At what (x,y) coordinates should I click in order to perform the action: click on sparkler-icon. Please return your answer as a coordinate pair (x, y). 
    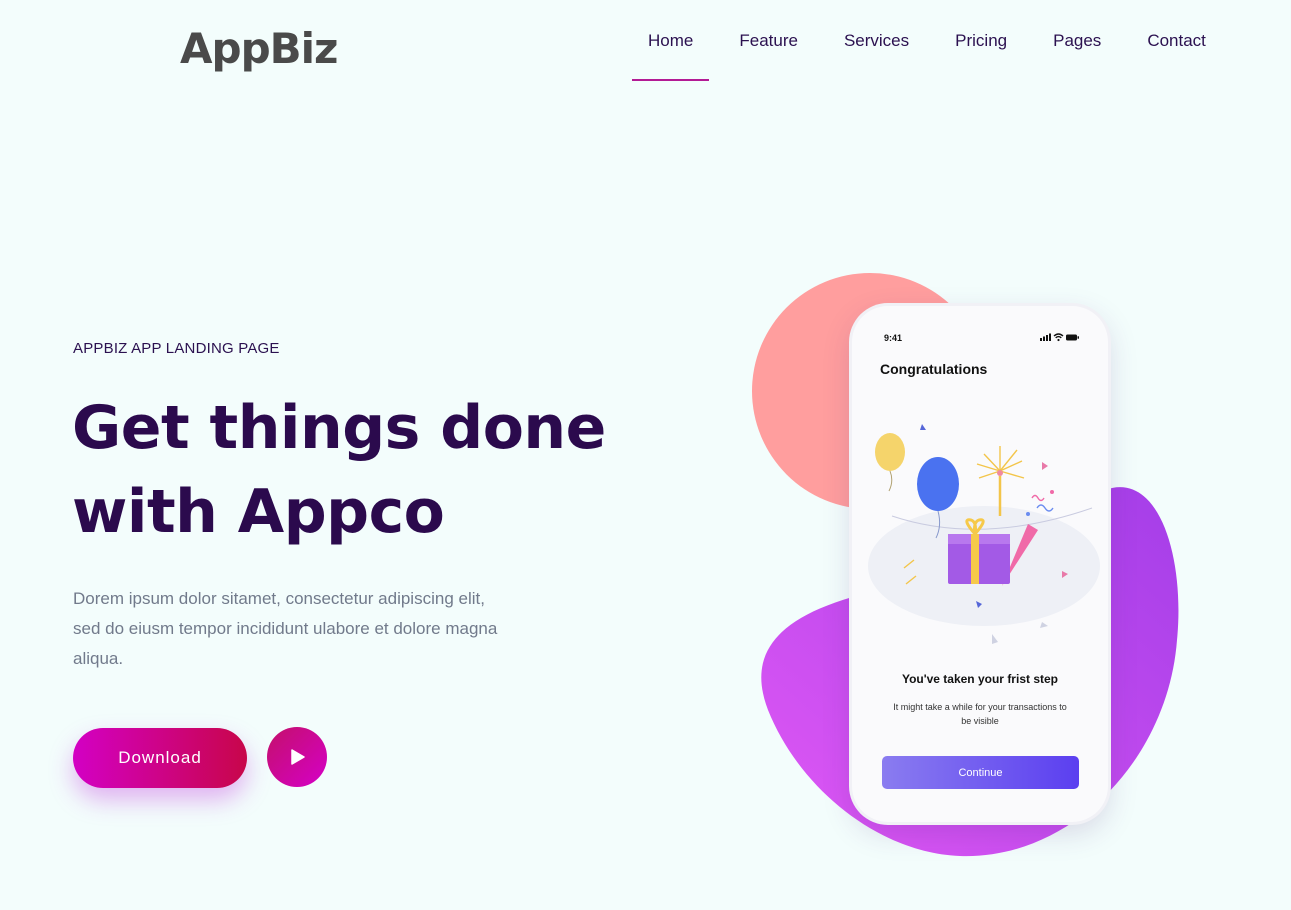
    Looking at the image, I should click on (1000, 481).